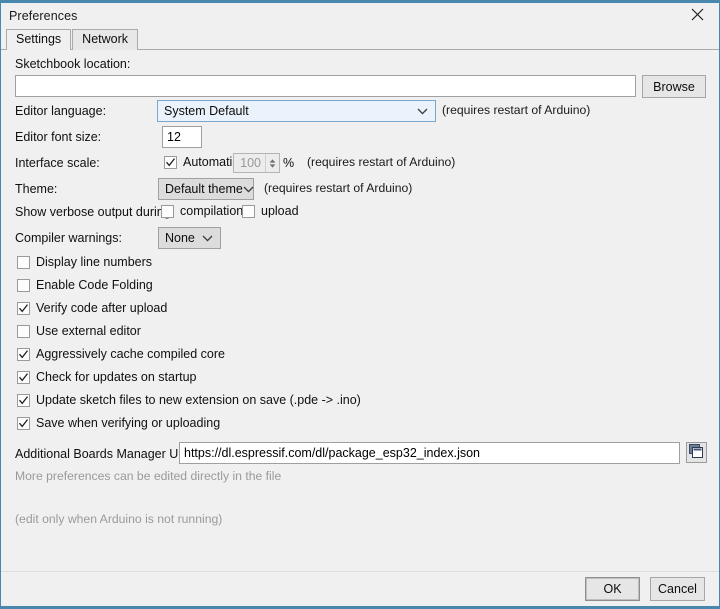 The width and height of the screenshot is (720, 609). I want to click on editor-font-size-label-row: Editor font size:, so click(58, 137).